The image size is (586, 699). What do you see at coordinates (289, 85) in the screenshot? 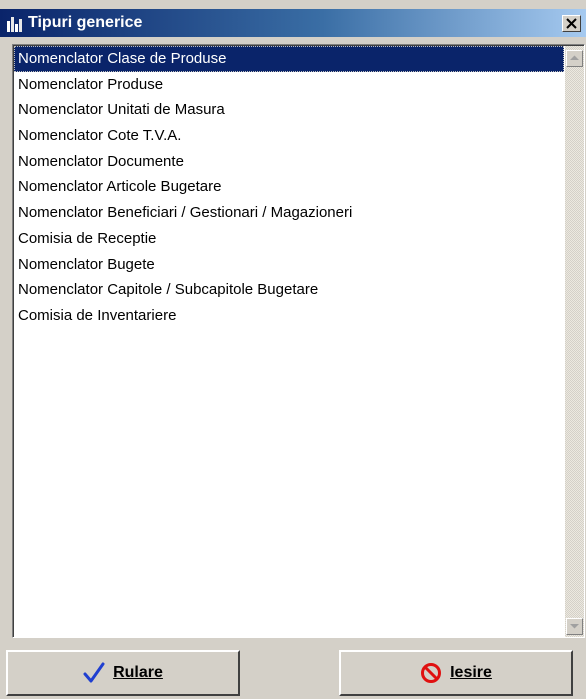
I see `list-item: Nomenclator Produse` at bounding box center [289, 85].